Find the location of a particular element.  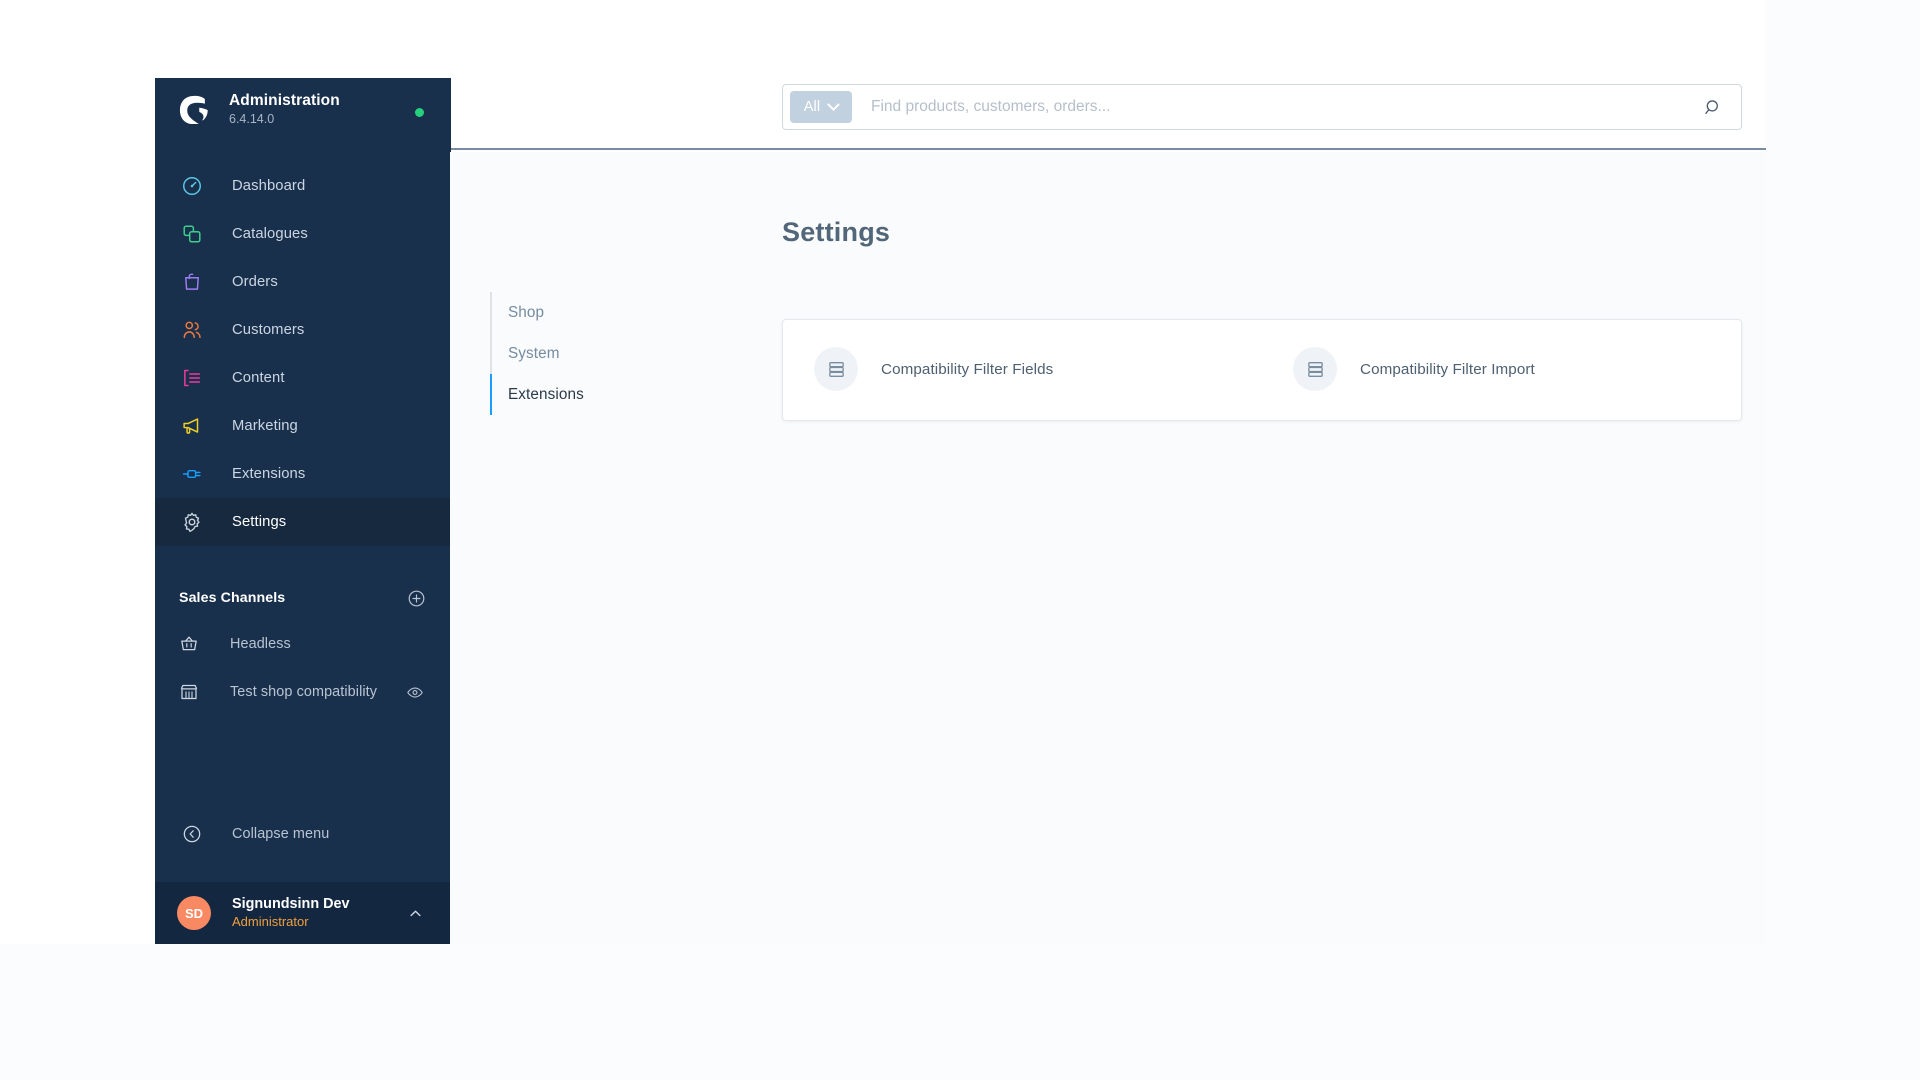

sidebar-item-extensions: Extensions is located at coordinates (303, 474).